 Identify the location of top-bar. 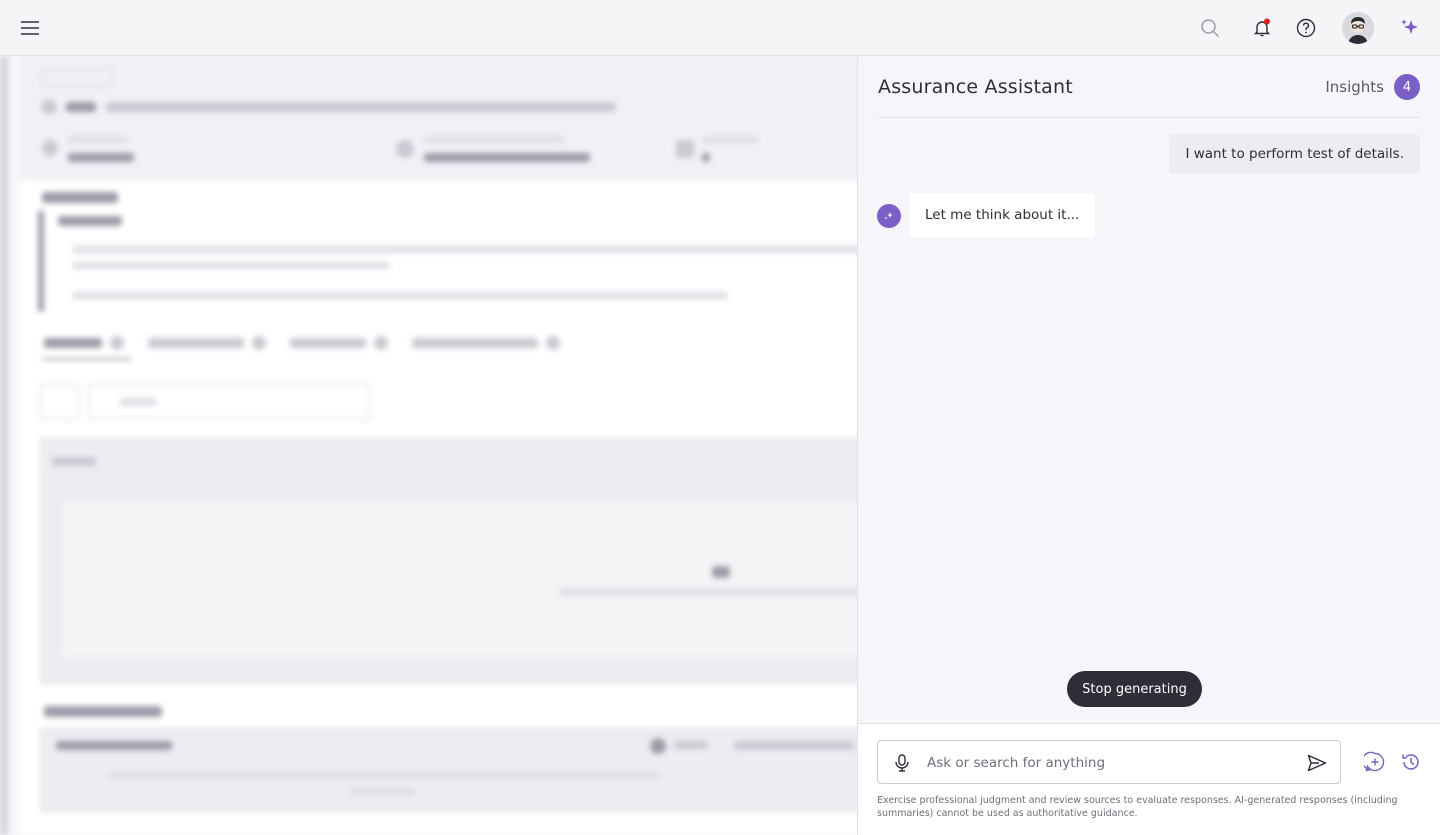
(720, 28).